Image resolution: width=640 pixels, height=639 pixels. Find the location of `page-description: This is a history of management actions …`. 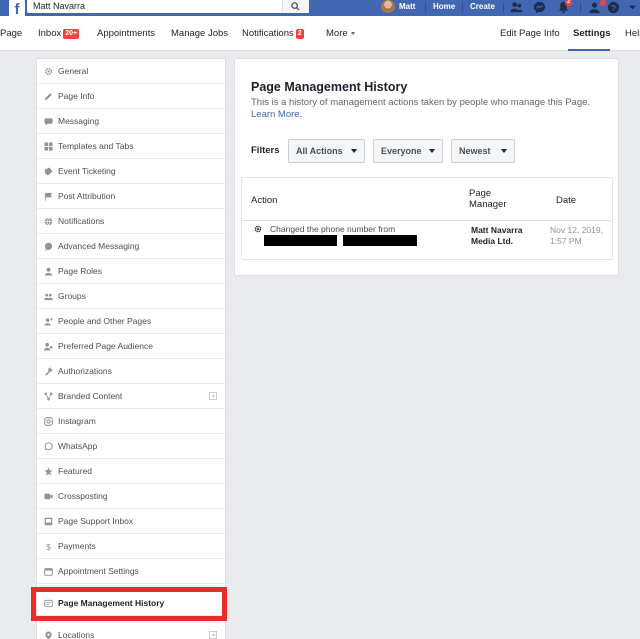

page-description: This is a history of management actions … is located at coordinates (421, 108).